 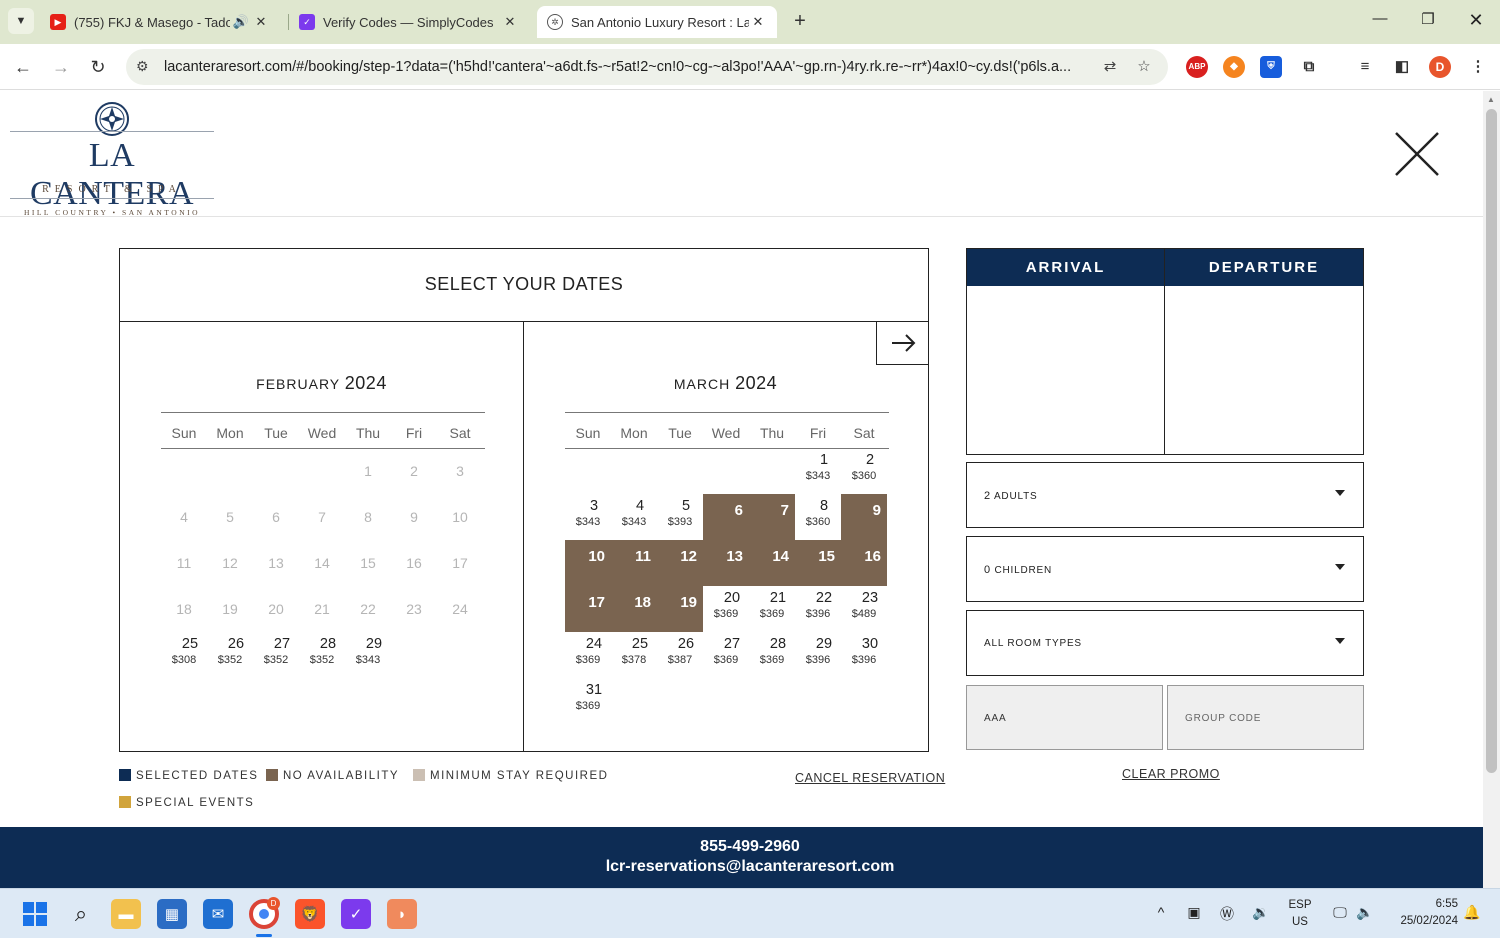 I want to click on scrollbar-thumb, so click(x=1491, y=441).